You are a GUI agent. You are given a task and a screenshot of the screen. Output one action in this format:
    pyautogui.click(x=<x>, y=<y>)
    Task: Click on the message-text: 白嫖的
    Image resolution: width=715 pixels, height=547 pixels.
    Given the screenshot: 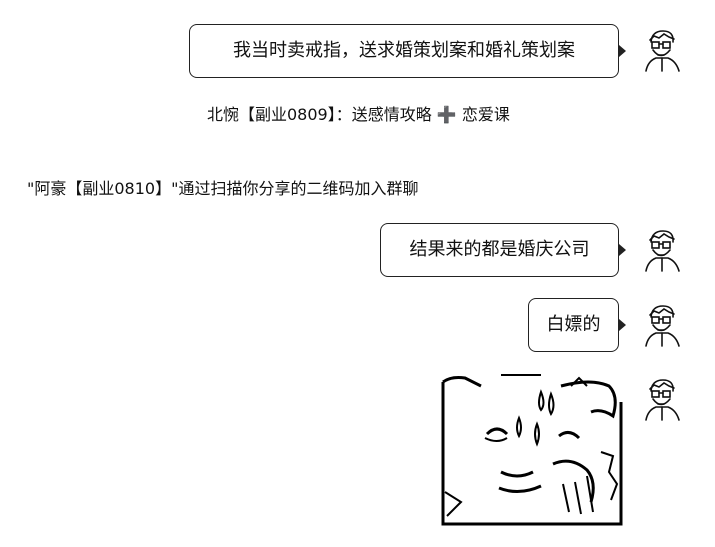 What is the action you would take?
    pyautogui.click(x=573, y=324)
    